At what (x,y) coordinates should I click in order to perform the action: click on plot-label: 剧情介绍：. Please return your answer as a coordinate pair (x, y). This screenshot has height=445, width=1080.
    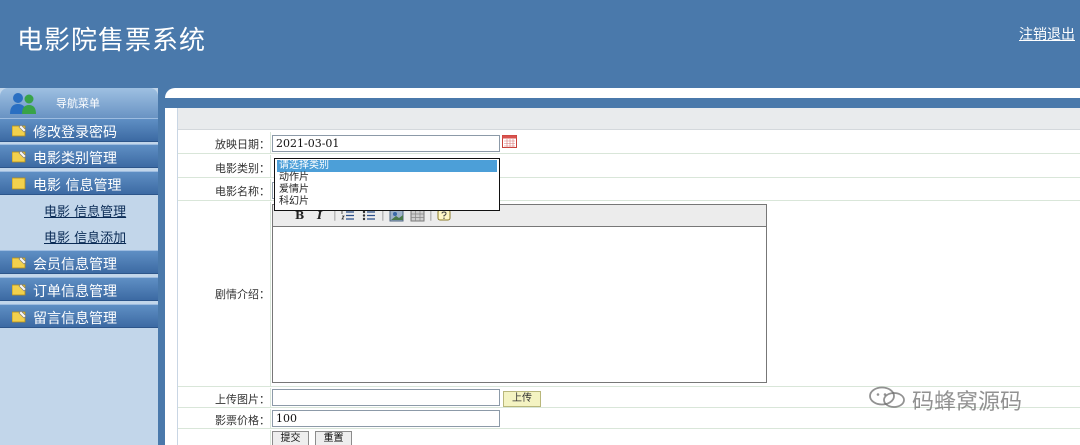
    Looking at the image, I should click on (242, 294).